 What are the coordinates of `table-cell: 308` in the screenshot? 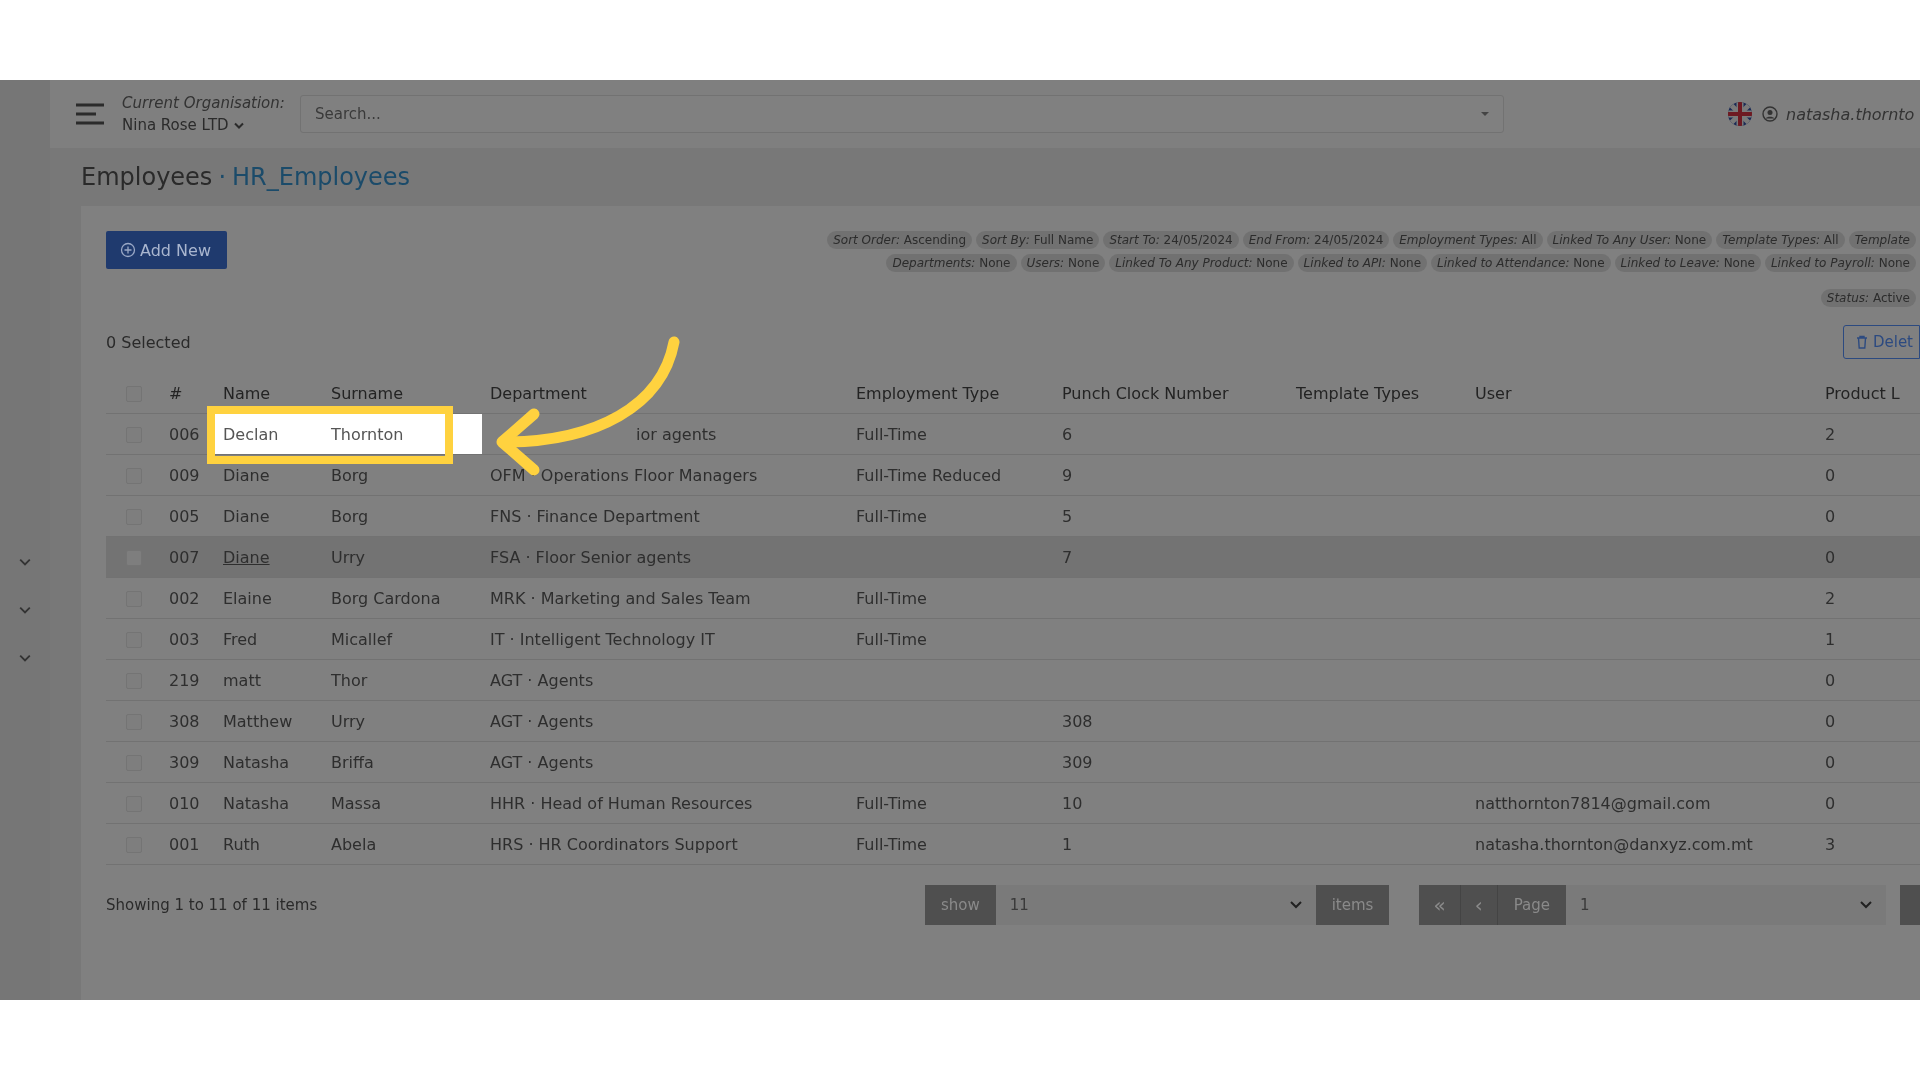 It's located at (184, 721).